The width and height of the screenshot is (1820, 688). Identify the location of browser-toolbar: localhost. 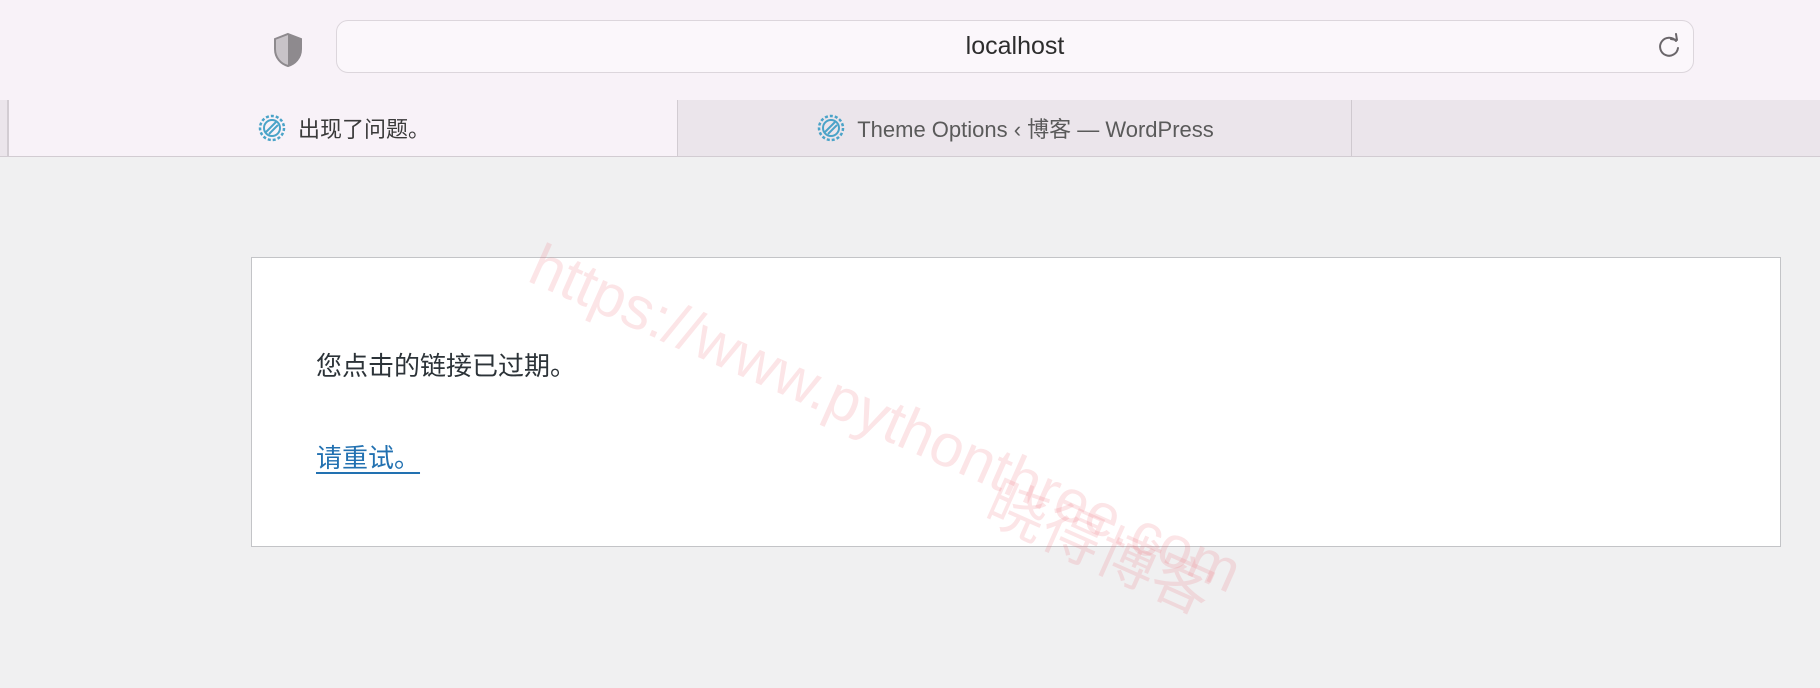
(910, 50).